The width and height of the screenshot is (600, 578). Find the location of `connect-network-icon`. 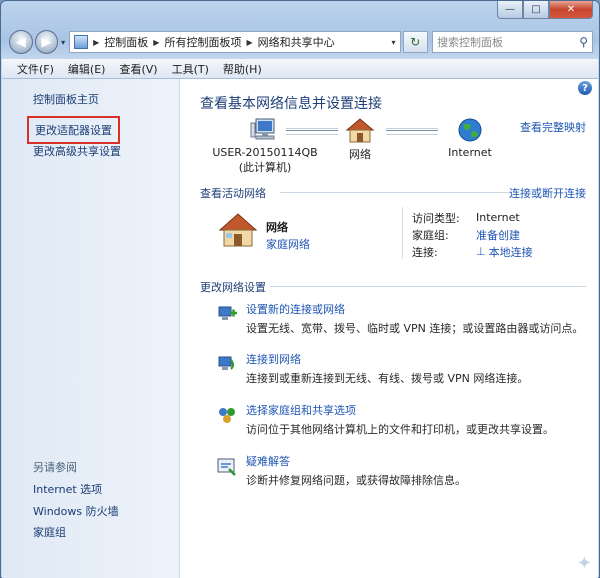

connect-network-icon is located at coordinates (226, 363).